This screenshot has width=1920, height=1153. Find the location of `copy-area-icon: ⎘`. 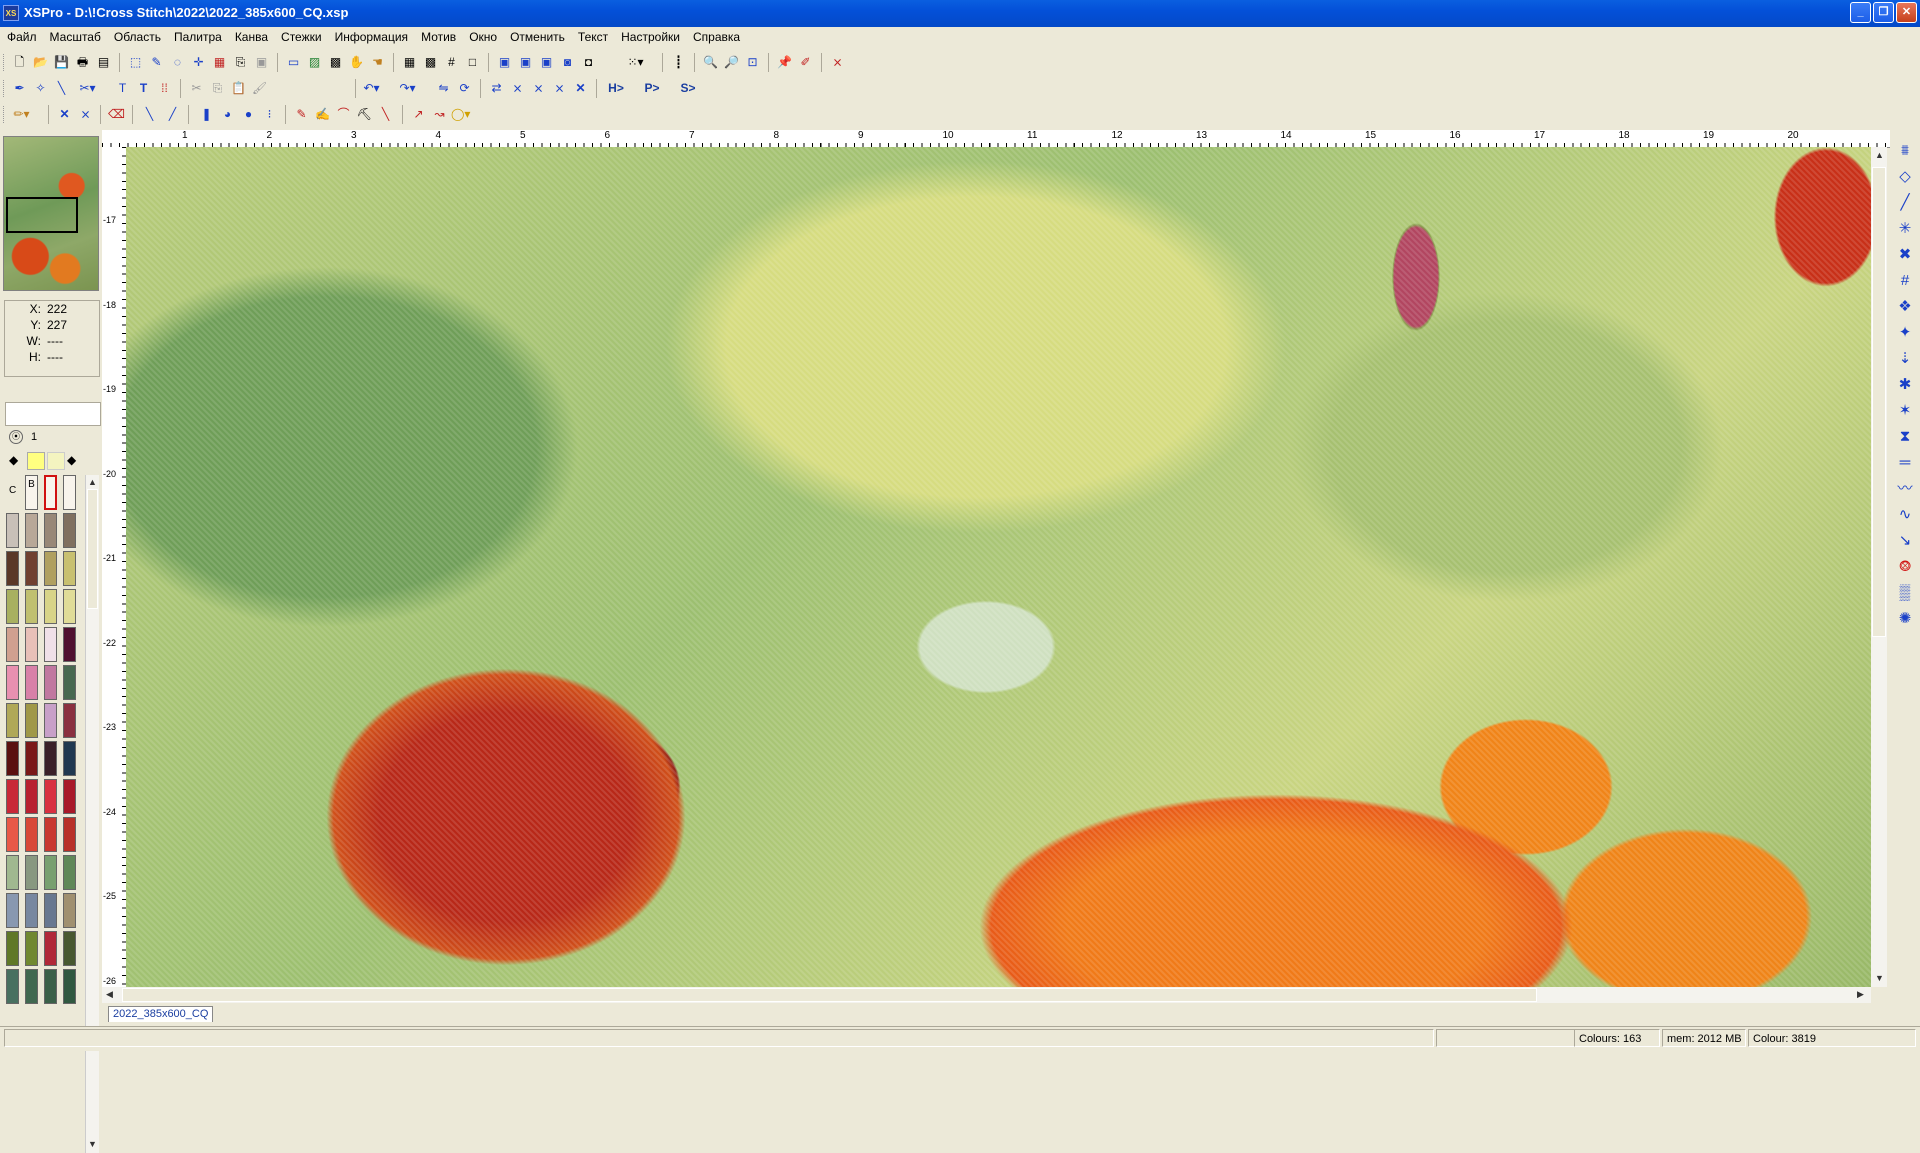

copy-area-icon: ⎘ is located at coordinates (240, 62).